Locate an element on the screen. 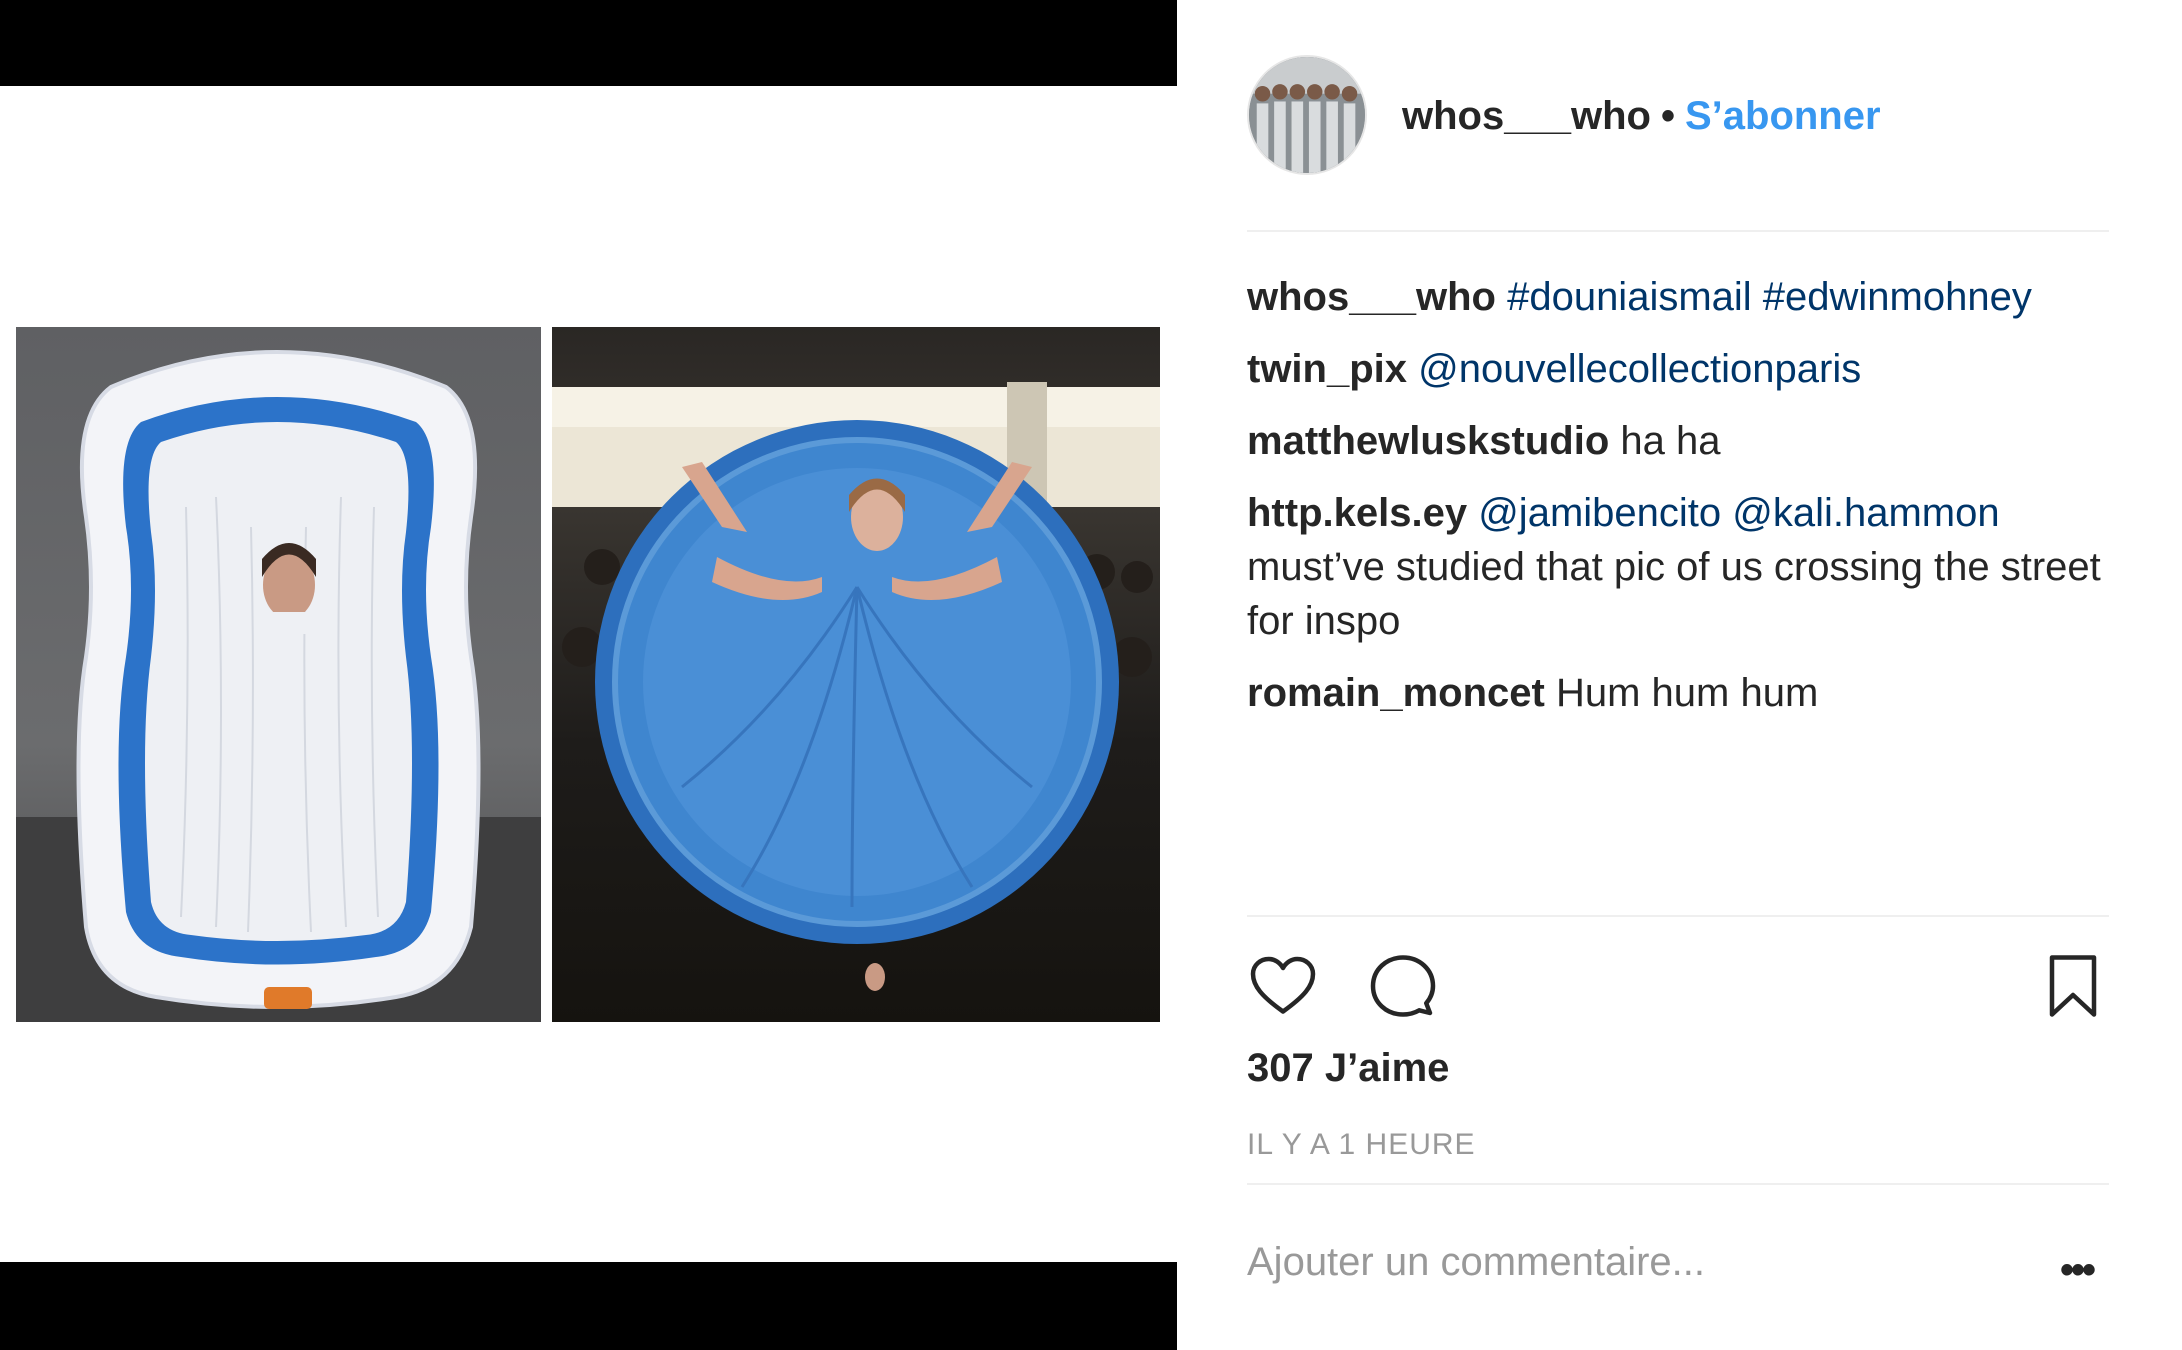  comment-item: romain_moncet Hum hum hum is located at coordinates (1678, 693).